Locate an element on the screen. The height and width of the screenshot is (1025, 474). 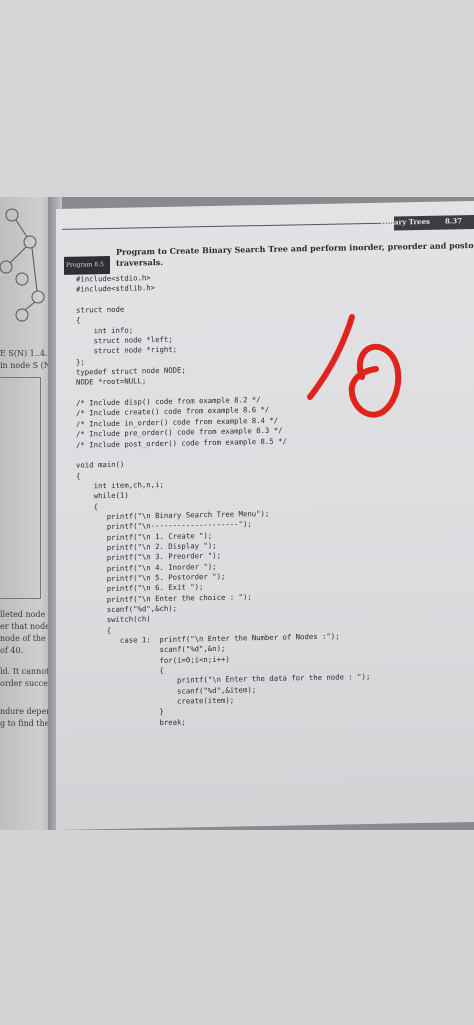
left-box is located at coordinates (20, 488).